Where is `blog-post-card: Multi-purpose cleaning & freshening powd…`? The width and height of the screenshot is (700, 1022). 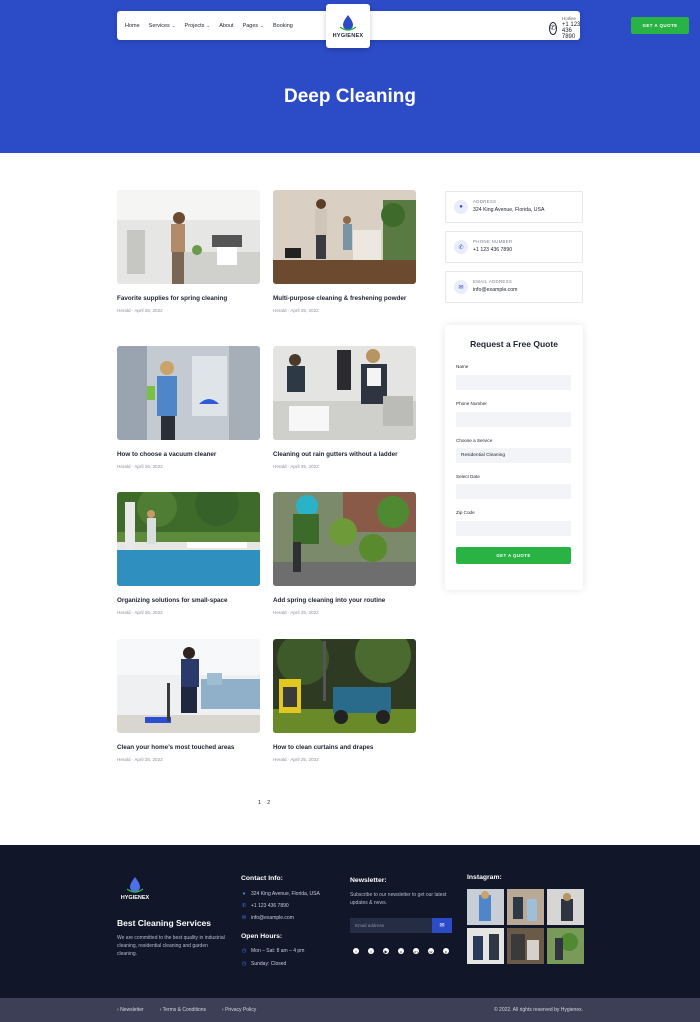
blog-post-card: Multi-purpose cleaning & freshening powd… is located at coordinates (344, 251).